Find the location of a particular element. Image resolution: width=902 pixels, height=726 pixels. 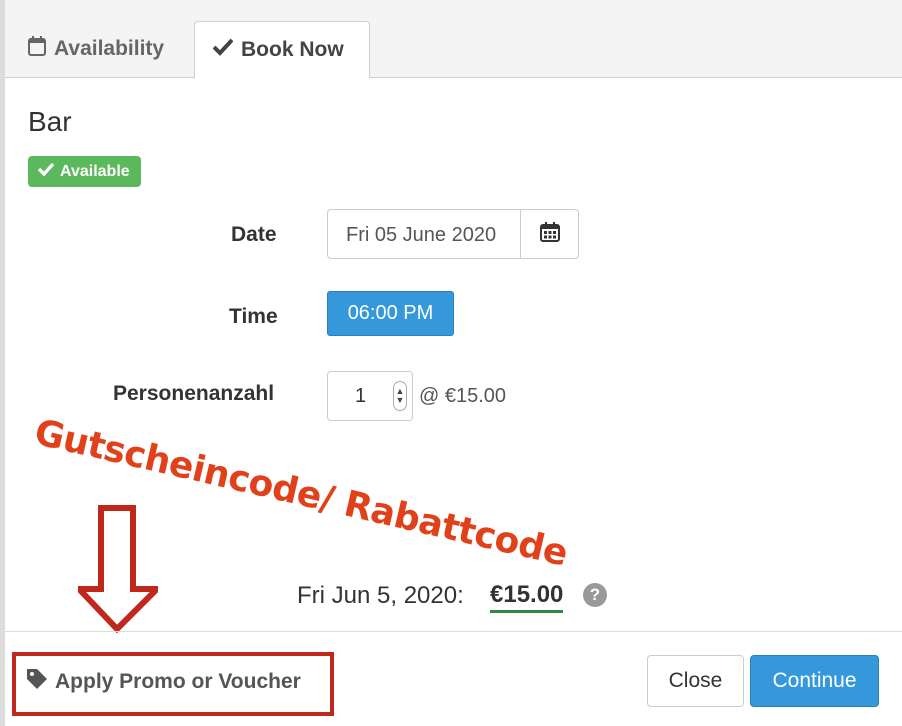

guests-value: 1 is located at coordinates (361, 396).